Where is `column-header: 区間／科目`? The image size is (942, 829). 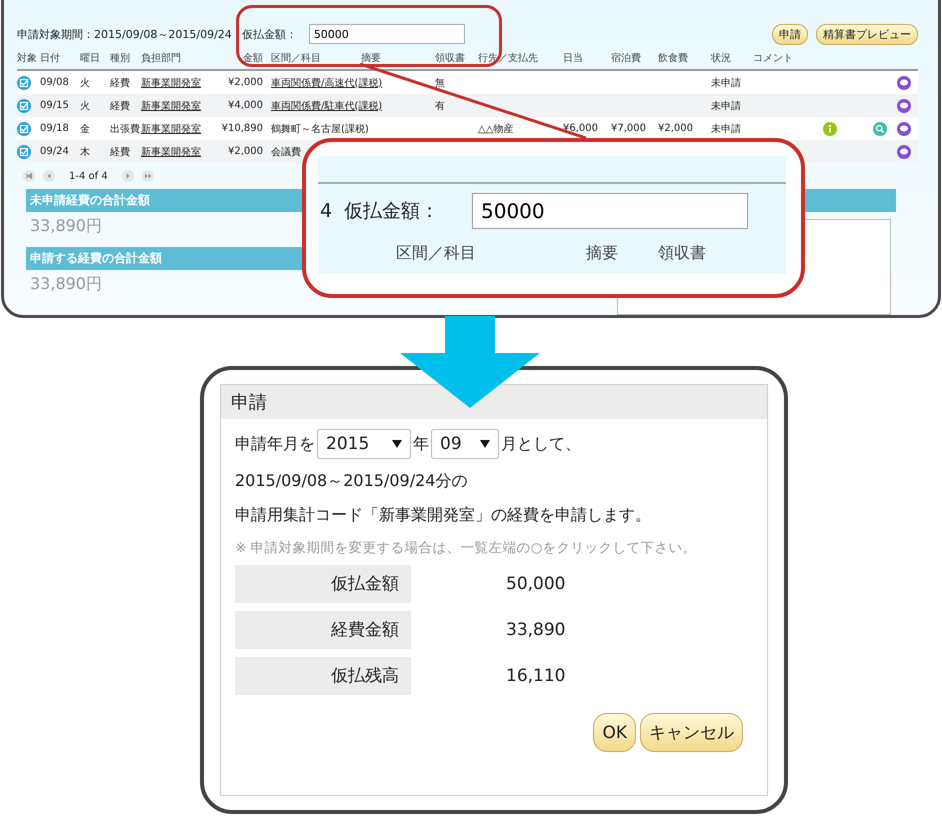
column-header: 区間／科目 is located at coordinates (296, 58).